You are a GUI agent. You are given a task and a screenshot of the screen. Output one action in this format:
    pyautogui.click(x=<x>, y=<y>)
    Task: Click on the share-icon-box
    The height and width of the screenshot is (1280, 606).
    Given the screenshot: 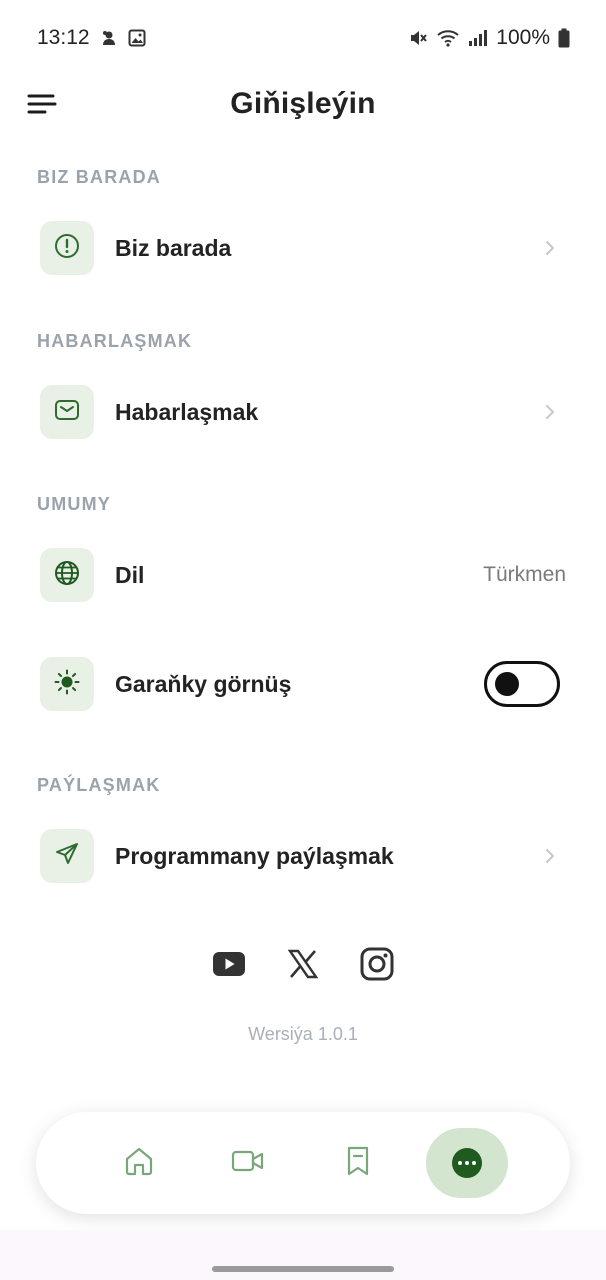 What is the action you would take?
    pyautogui.click(x=67, y=856)
    